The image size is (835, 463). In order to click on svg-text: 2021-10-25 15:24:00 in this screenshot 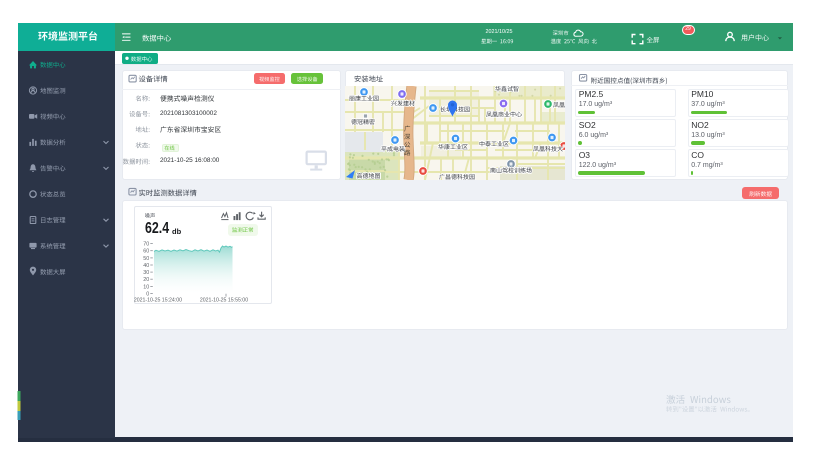, I will do `click(158, 301)`.